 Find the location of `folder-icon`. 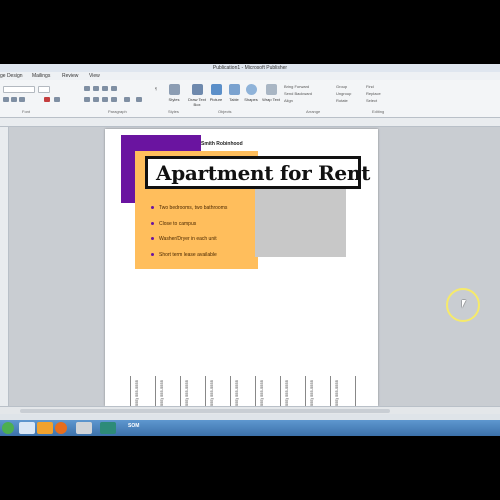

folder-icon is located at coordinates (45, 428).